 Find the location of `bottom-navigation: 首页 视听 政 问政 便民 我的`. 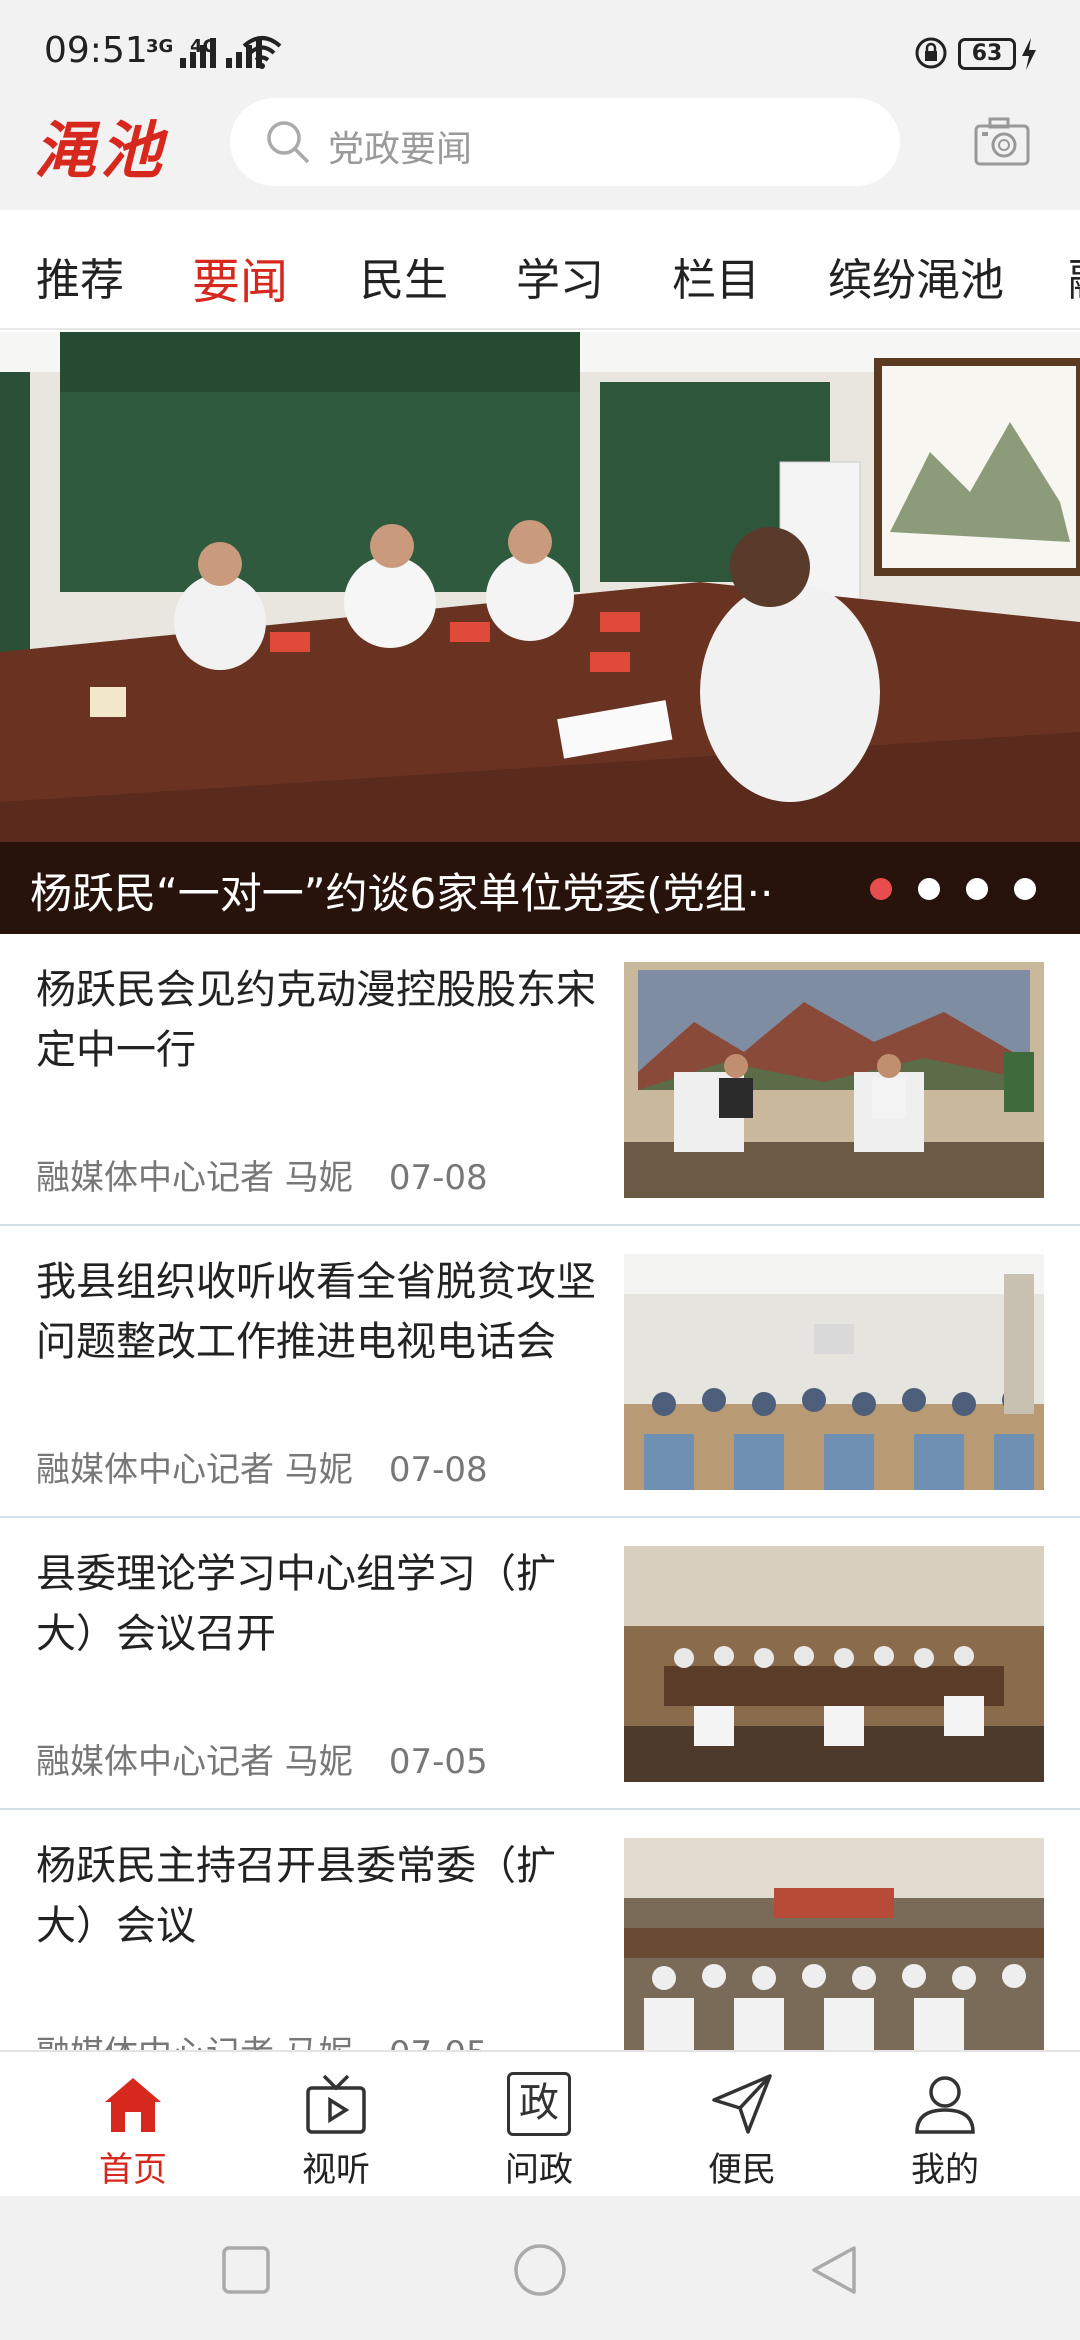

bottom-navigation: 首页 视听 政 问政 便民 我的 is located at coordinates (540, 2123).